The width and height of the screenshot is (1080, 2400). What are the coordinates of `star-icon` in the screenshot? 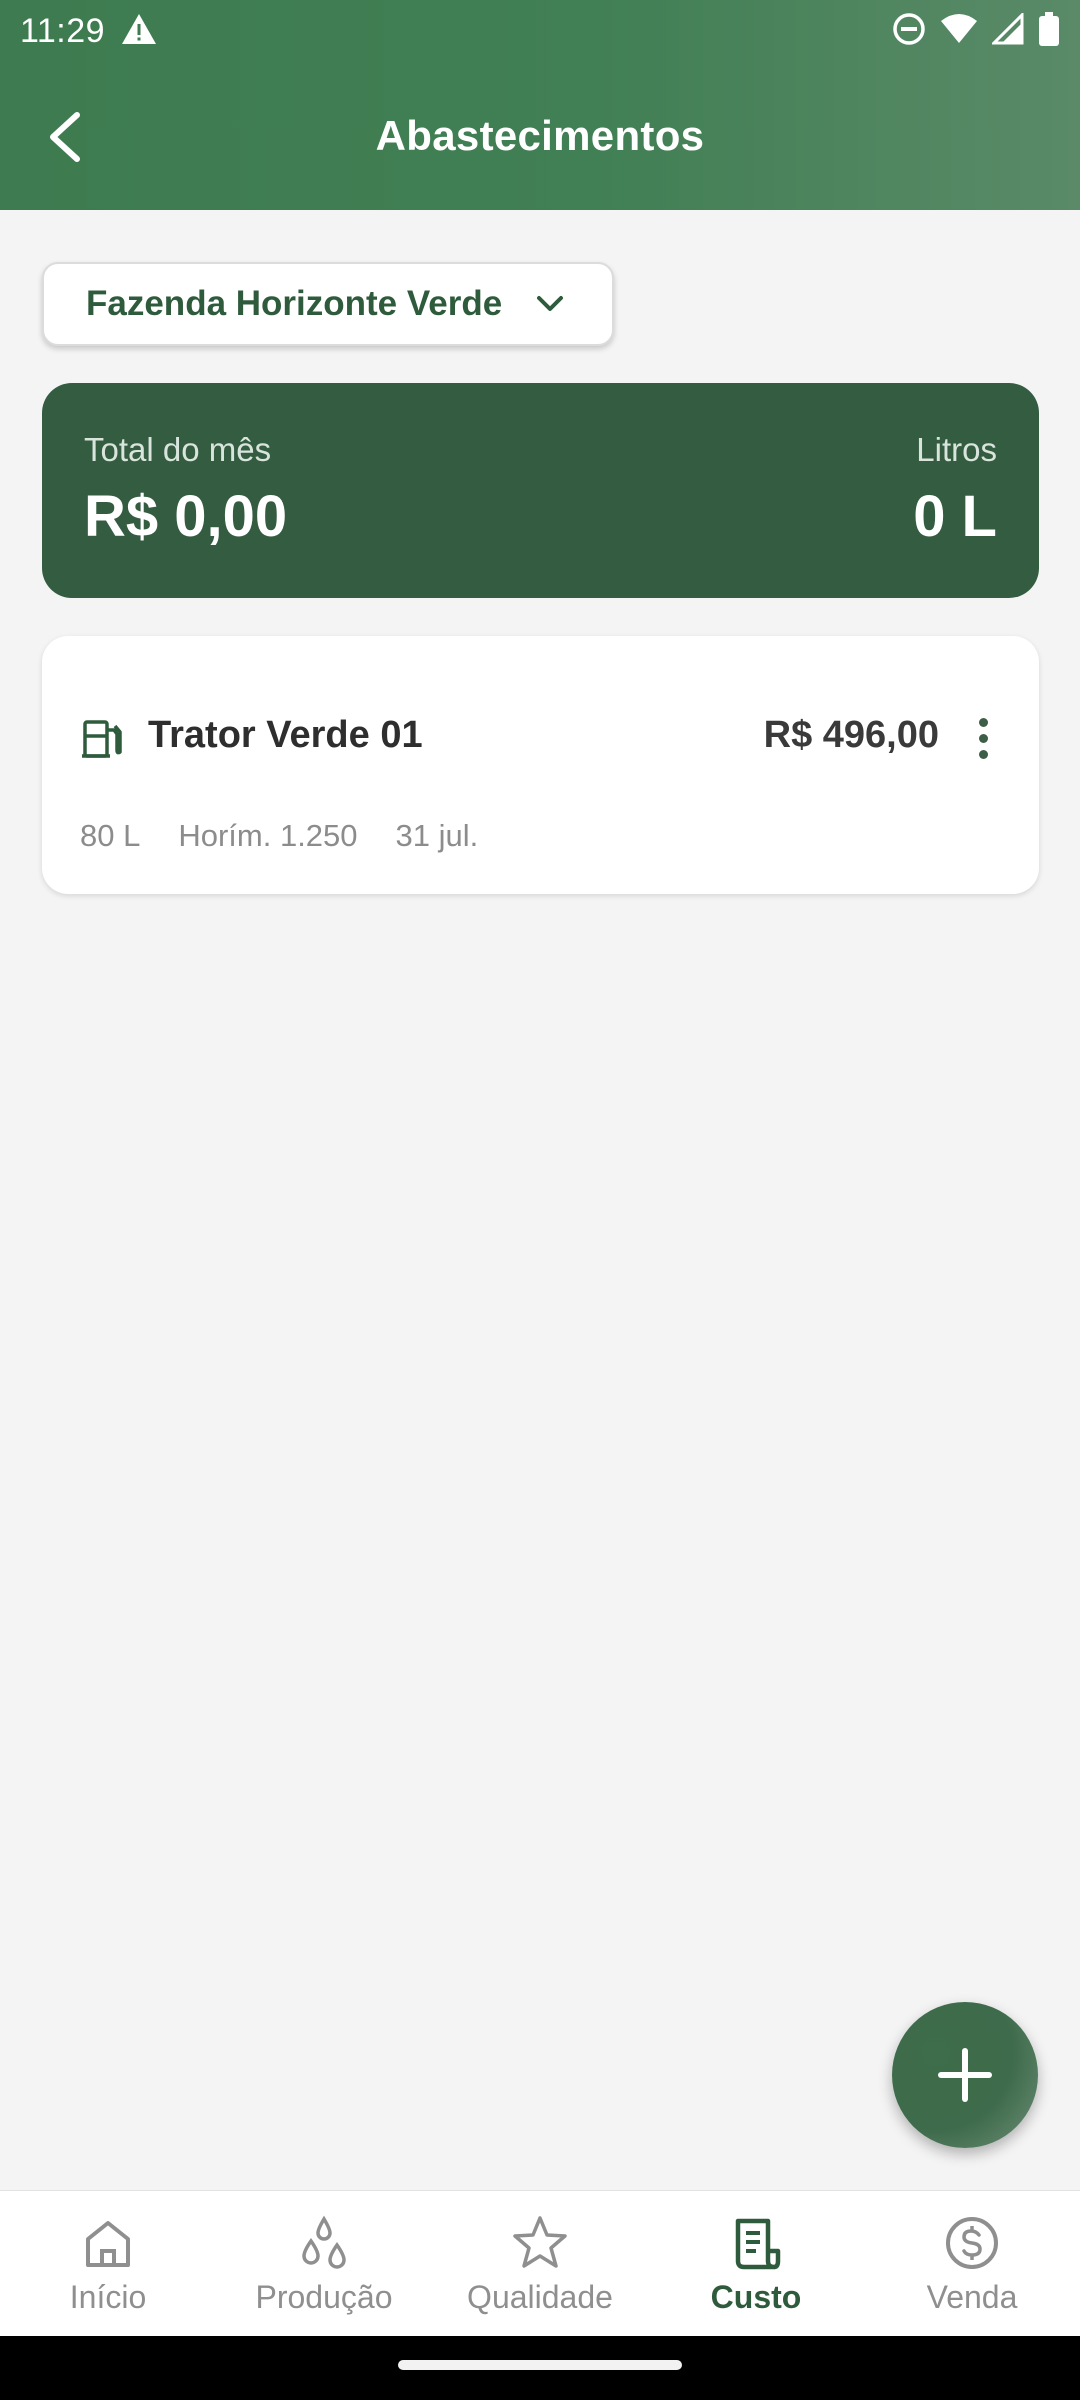 It's located at (540, 2243).